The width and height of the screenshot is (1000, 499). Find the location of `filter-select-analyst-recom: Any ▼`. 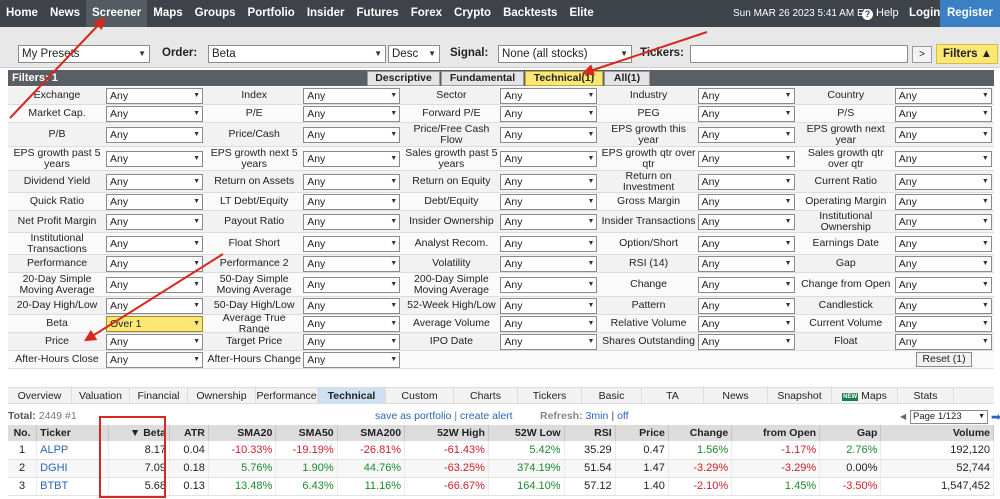

filter-select-analyst-recom: Any ▼ is located at coordinates (549, 243).